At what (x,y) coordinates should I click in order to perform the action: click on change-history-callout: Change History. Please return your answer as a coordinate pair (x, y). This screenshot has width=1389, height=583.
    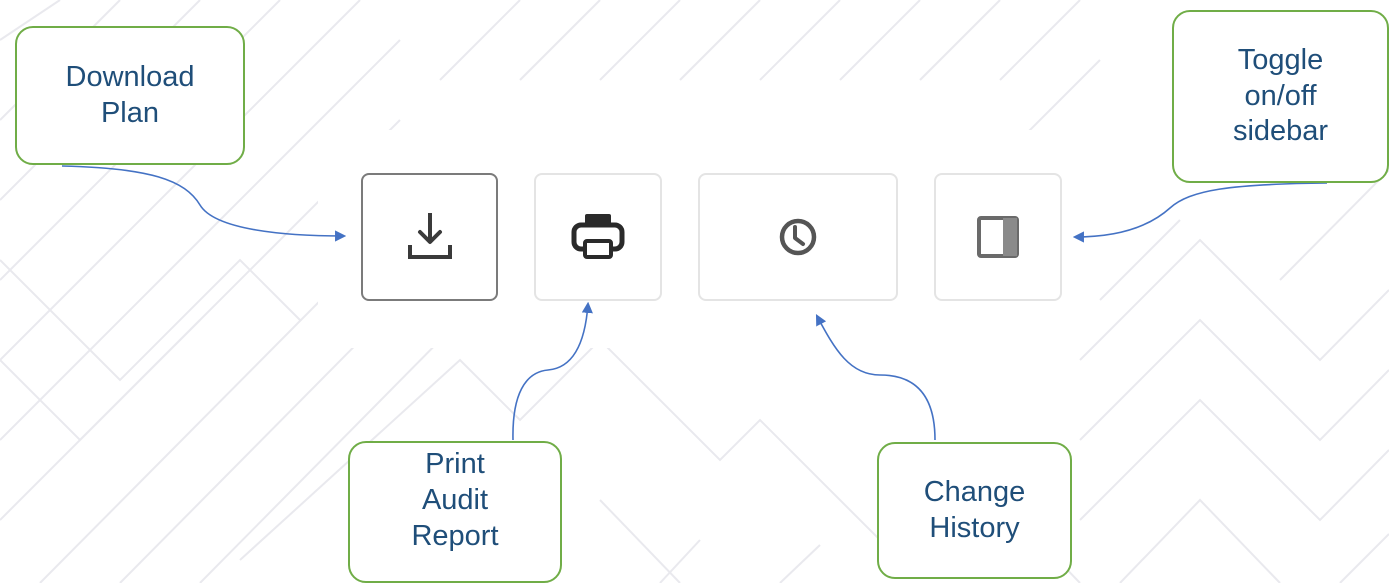
    Looking at the image, I should click on (974, 510).